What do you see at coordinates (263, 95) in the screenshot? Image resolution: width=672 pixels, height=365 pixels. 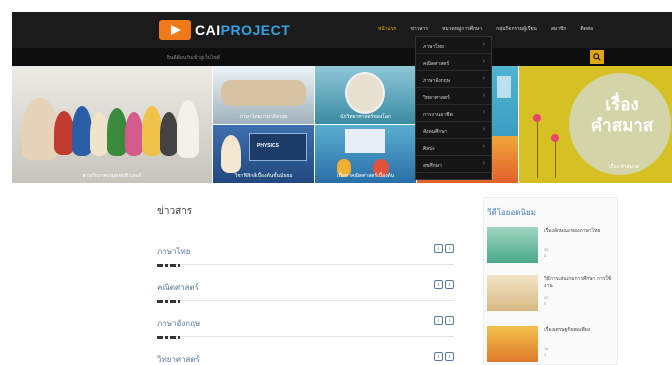 I see `banner-tile-language: ภาษาไทยภาษาอังกฤษ` at bounding box center [263, 95].